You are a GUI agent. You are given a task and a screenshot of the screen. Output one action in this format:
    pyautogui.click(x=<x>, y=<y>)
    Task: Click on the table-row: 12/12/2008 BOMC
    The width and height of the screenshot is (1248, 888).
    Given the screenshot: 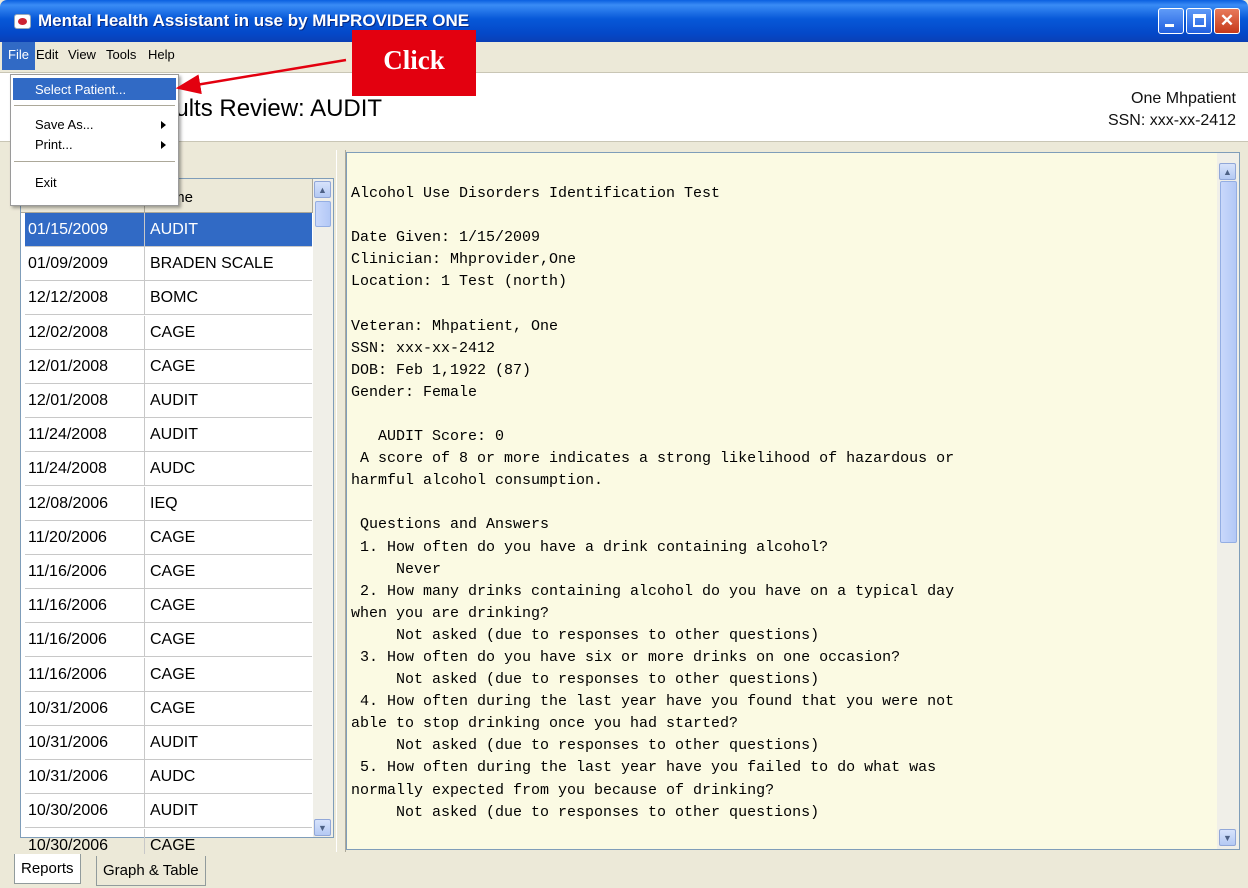 What is the action you would take?
    pyautogui.click(x=168, y=298)
    